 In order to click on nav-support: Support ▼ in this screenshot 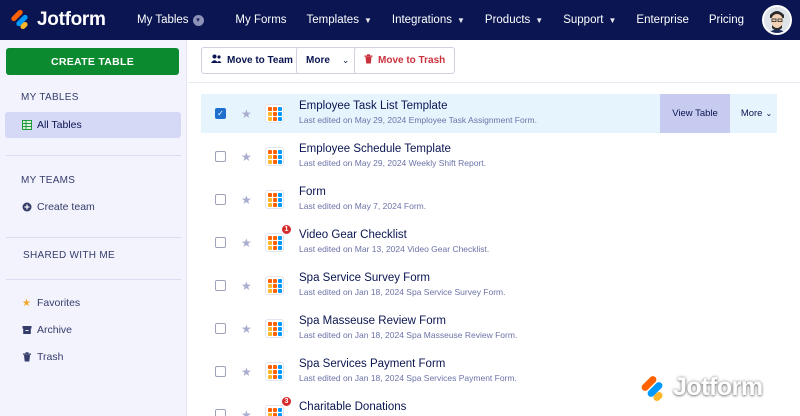, I will do `click(589, 20)`.